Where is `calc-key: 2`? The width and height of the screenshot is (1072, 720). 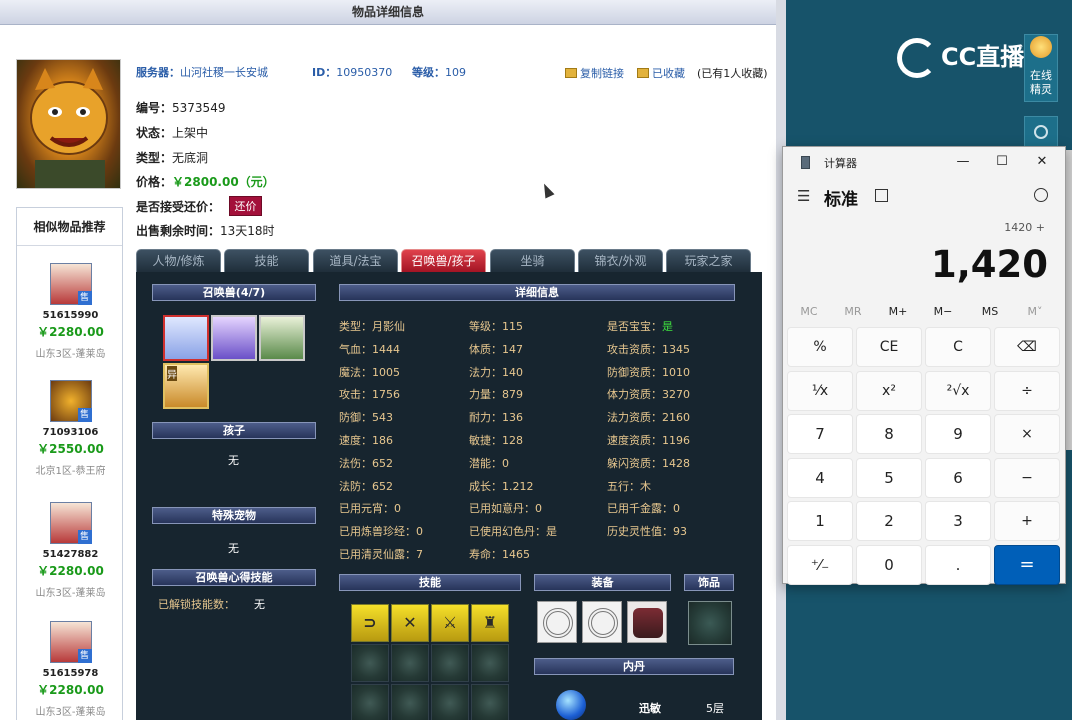 calc-key: 2 is located at coordinates (889, 521).